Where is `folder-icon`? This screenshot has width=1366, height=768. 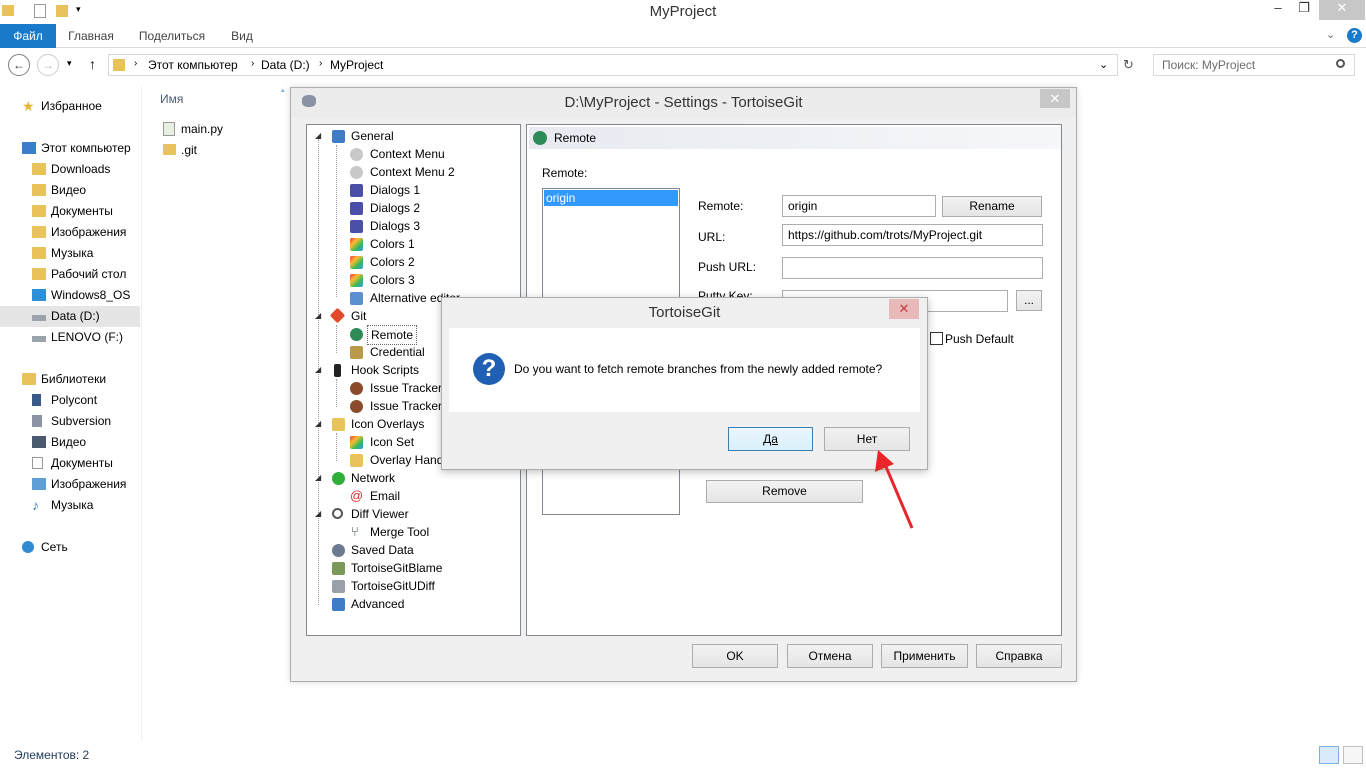
folder-icon is located at coordinates (119, 65).